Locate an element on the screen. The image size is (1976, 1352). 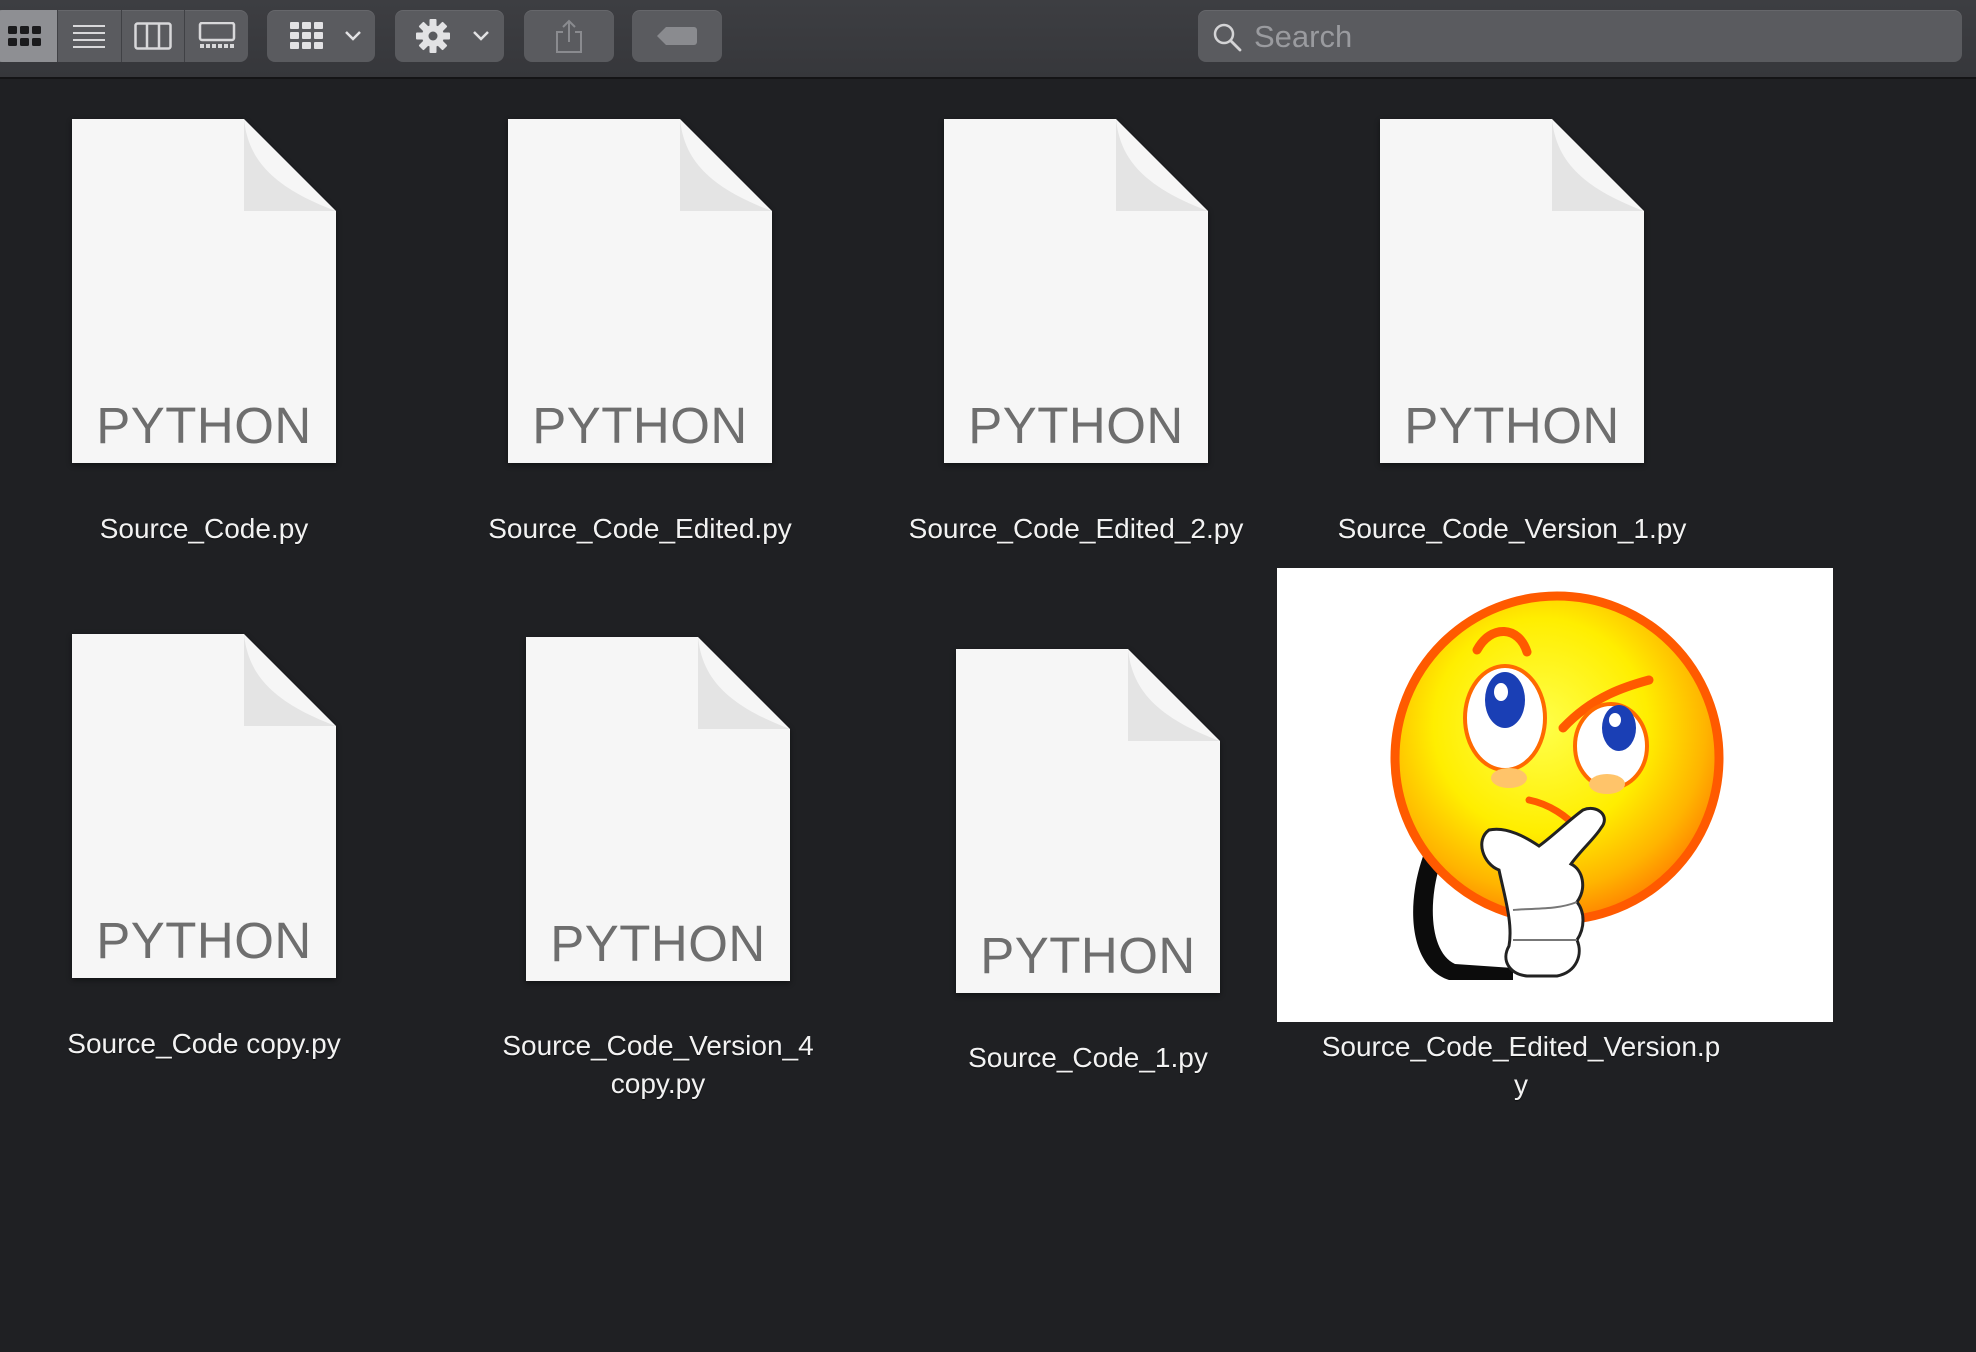
edit-tags-button is located at coordinates (677, 36).